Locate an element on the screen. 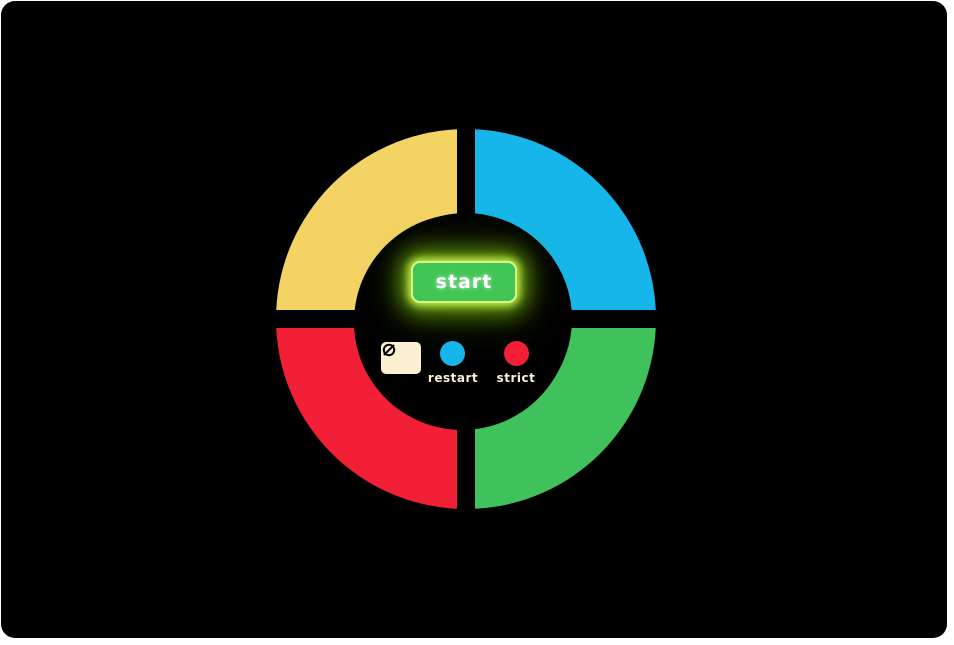 The height and width of the screenshot is (645, 954). restart-button is located at coordinates (452, 353).